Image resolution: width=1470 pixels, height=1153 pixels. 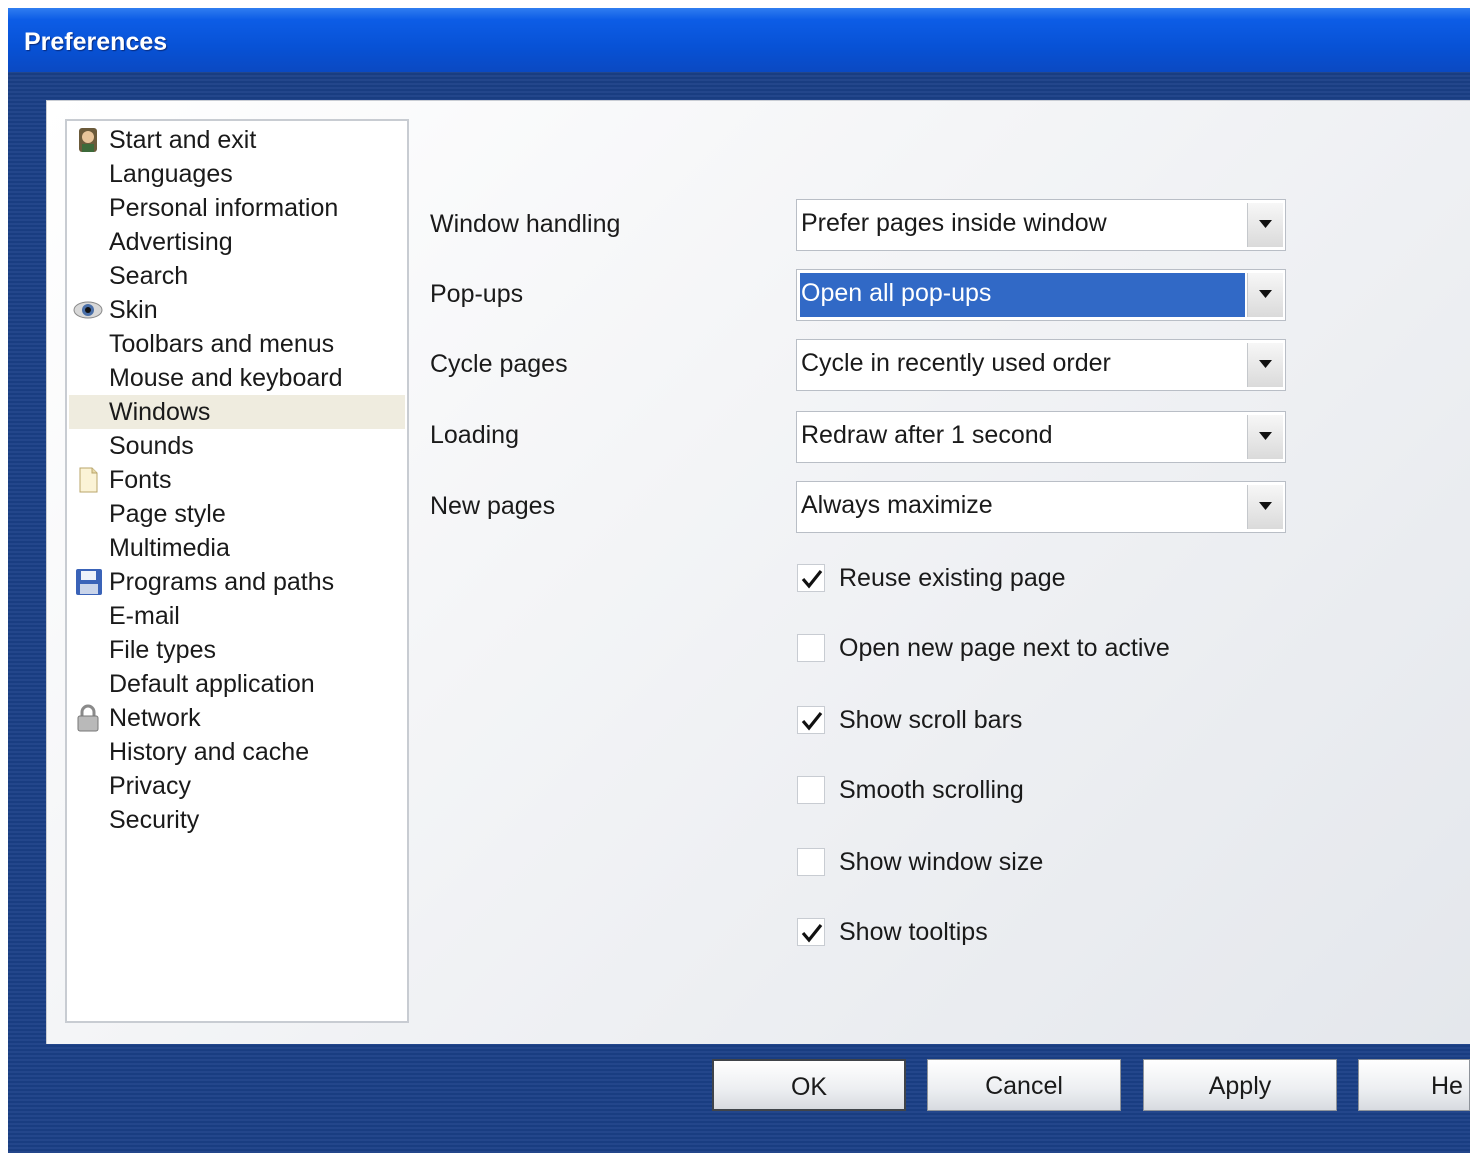 I want to click on padlock-icon, so click(x=88, y=718).